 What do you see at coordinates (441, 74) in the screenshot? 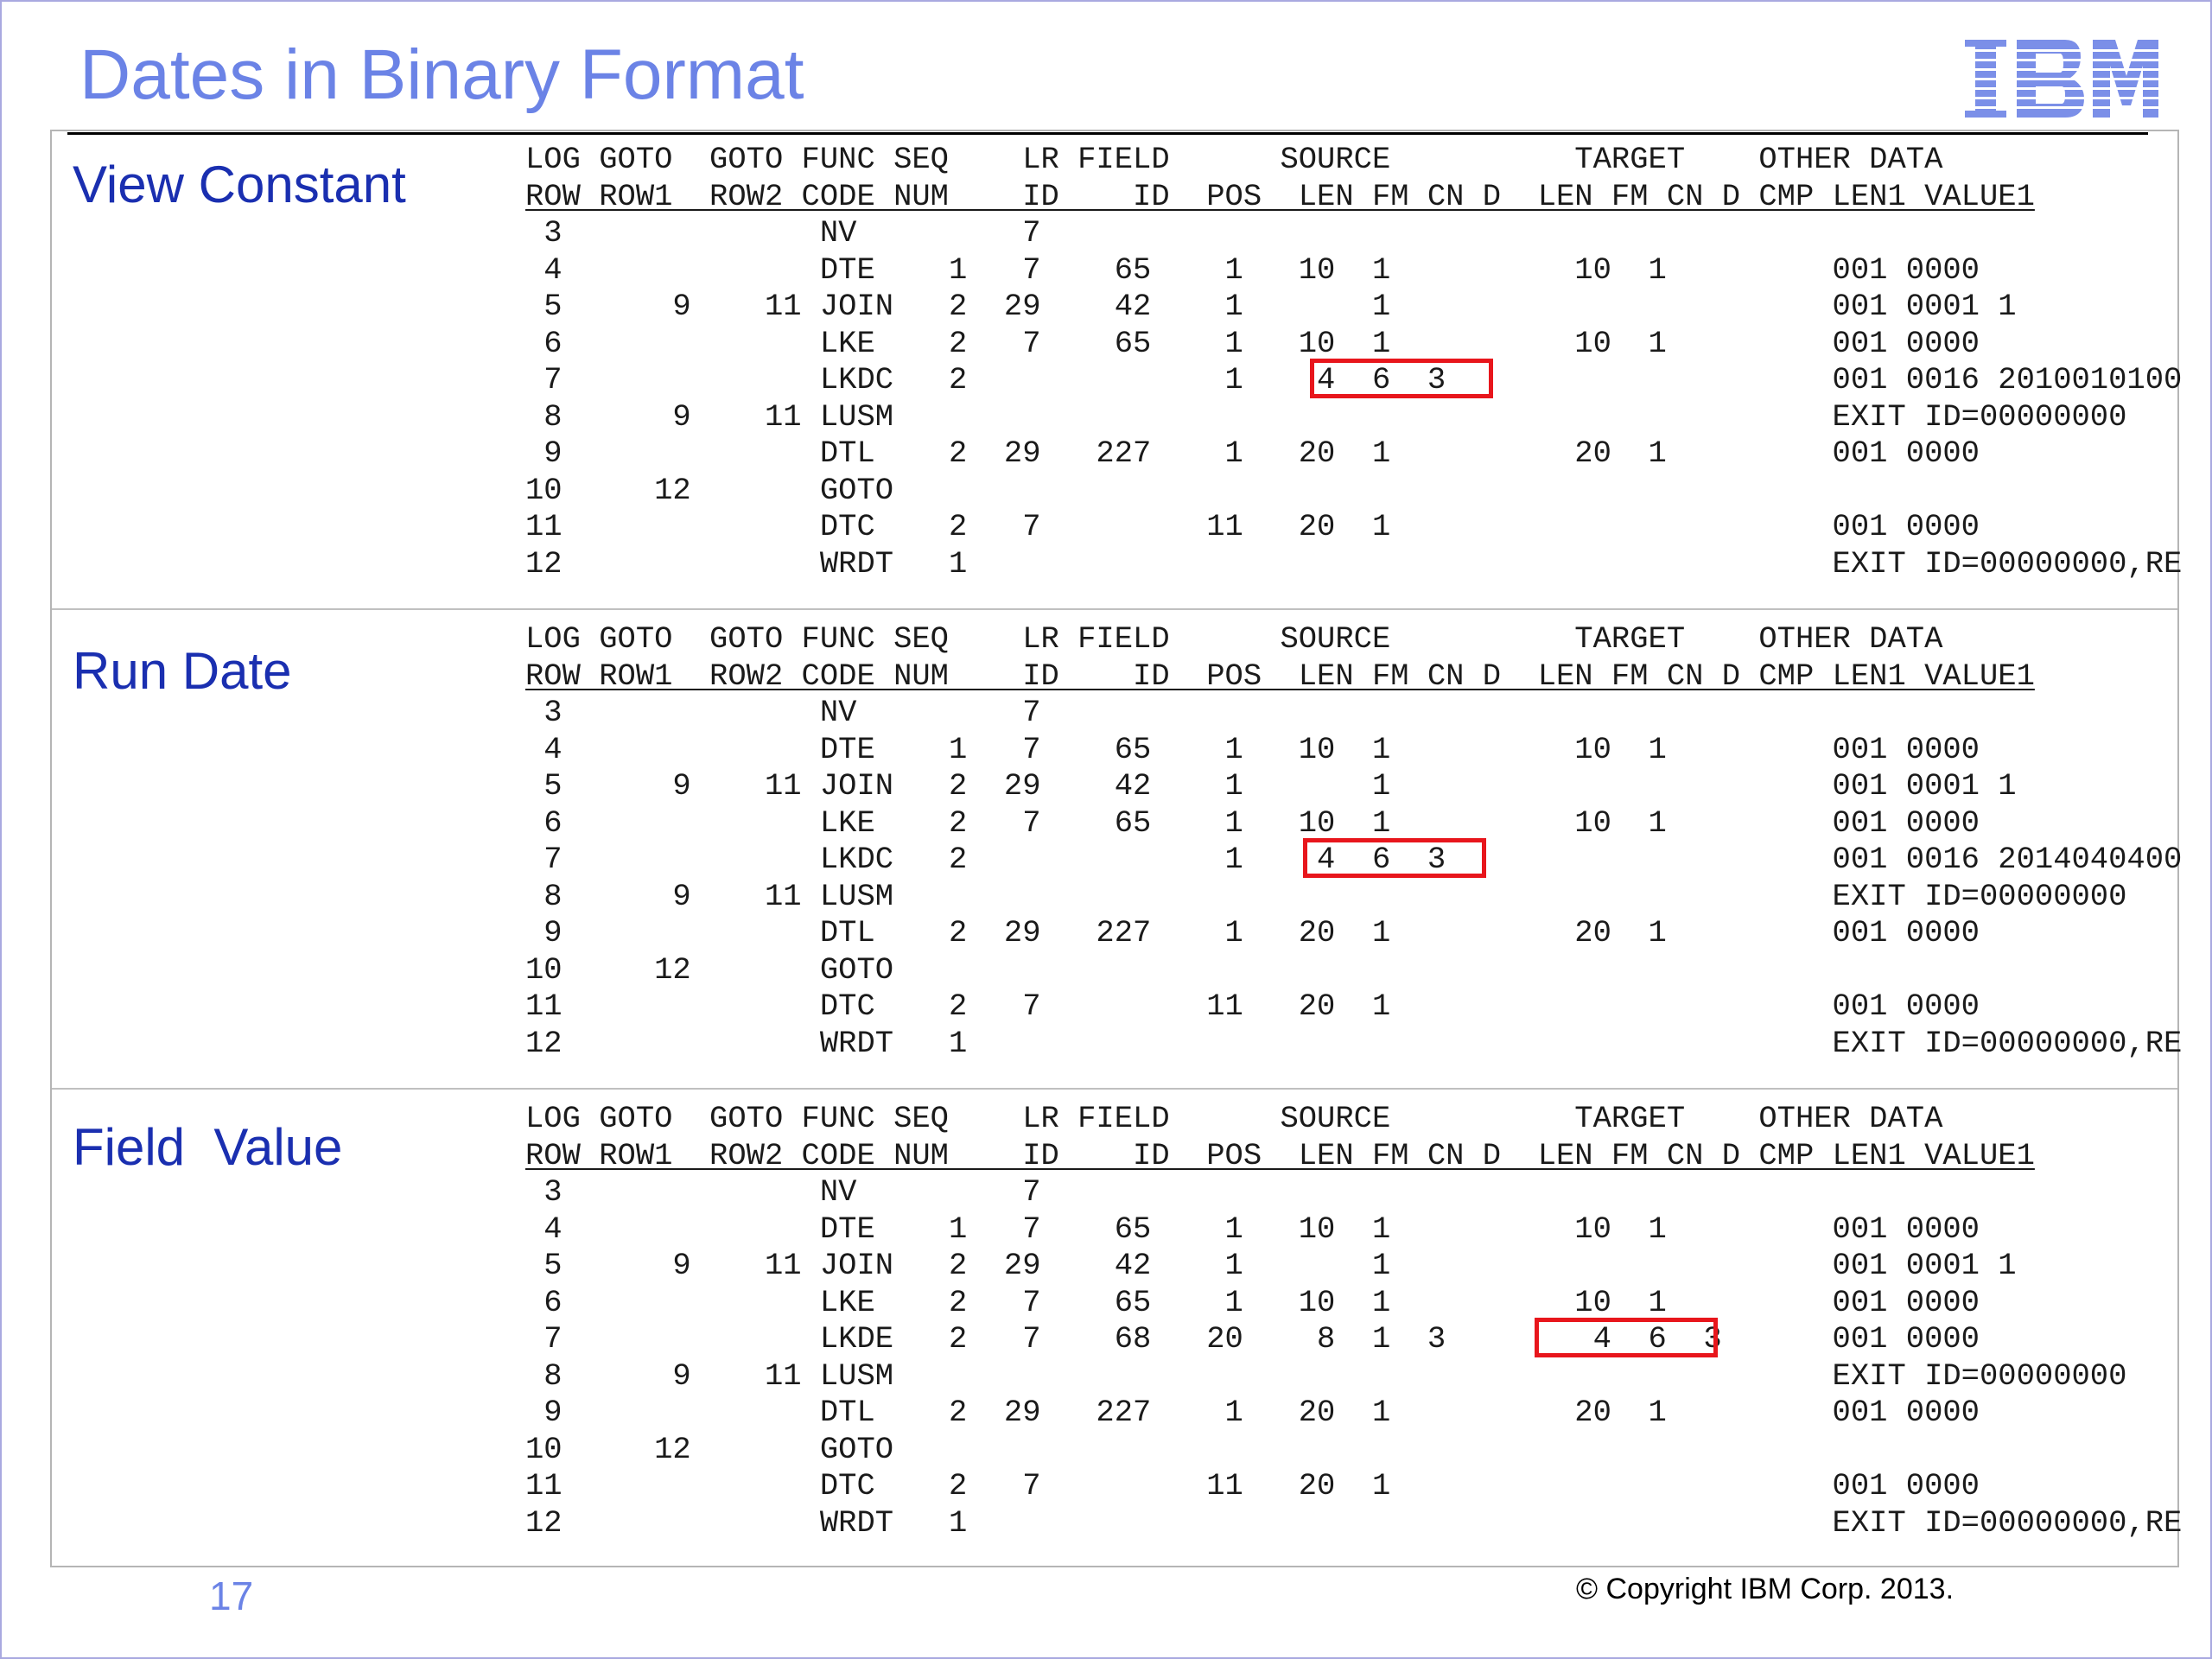
I see `slide-title: Dates in Binary Format` at bounding box center [441, 74].